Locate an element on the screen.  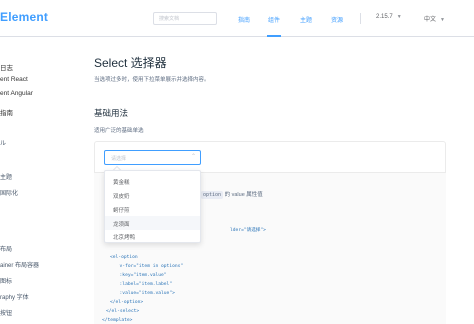
code-line: <el-option is located at coordinates (124, 257).